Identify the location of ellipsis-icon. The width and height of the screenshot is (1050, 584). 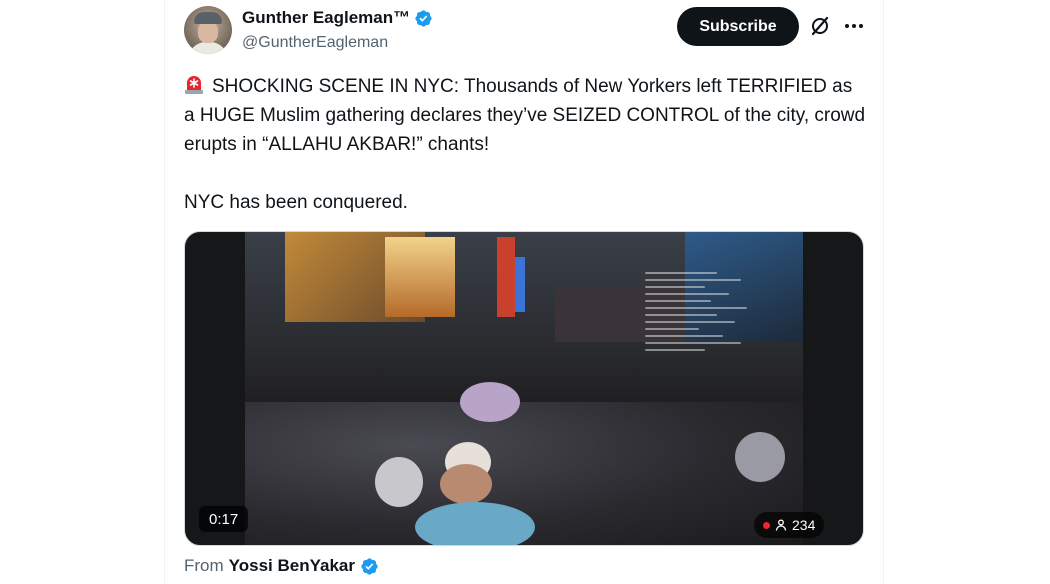
(854, 26).